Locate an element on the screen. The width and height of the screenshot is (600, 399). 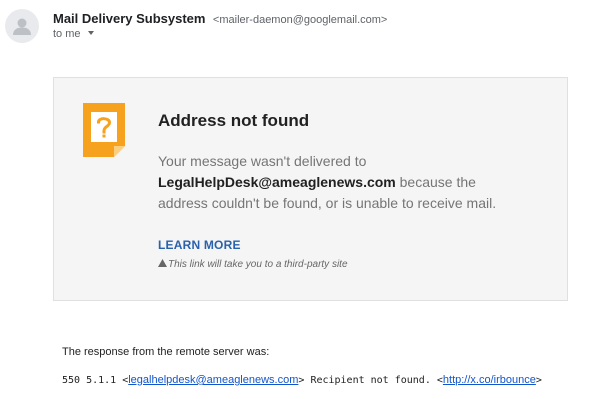
undeliverable-address: LegalHelpDesk@ameaglenews.com is located at coordinates (277, 182).